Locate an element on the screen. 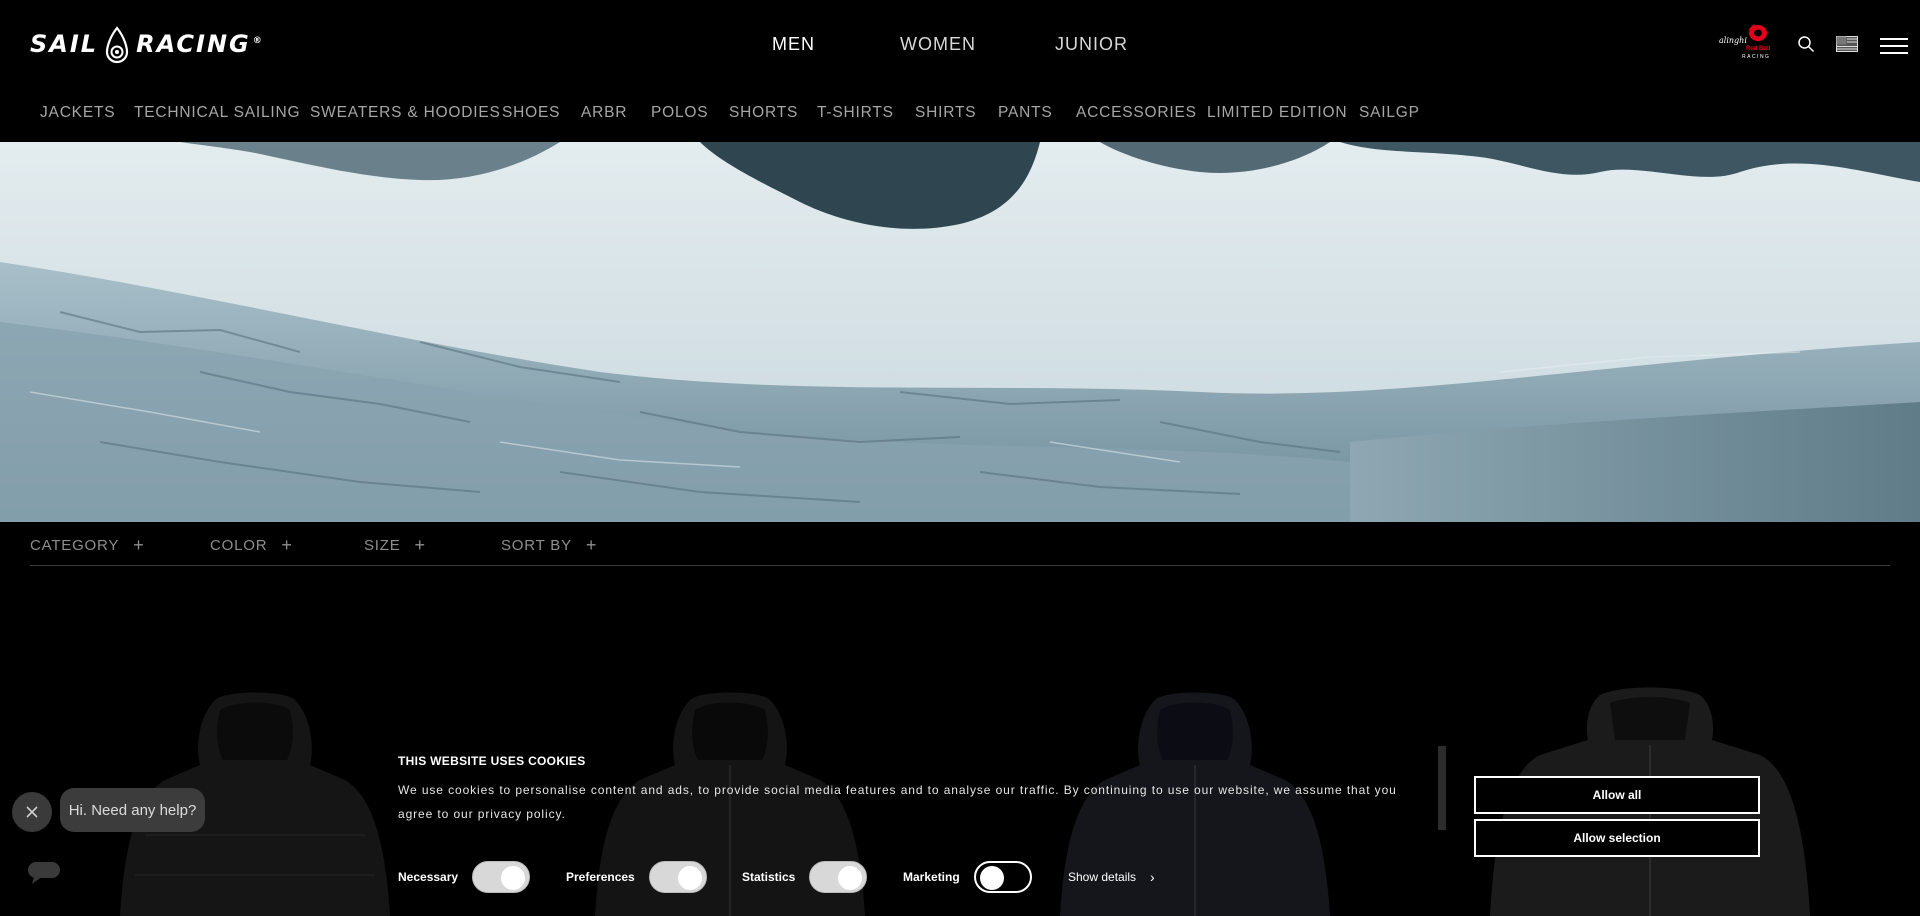 This screenshot has width=1920, height=916. consent-preferences: Preferences is located at coordinates (636, 877).